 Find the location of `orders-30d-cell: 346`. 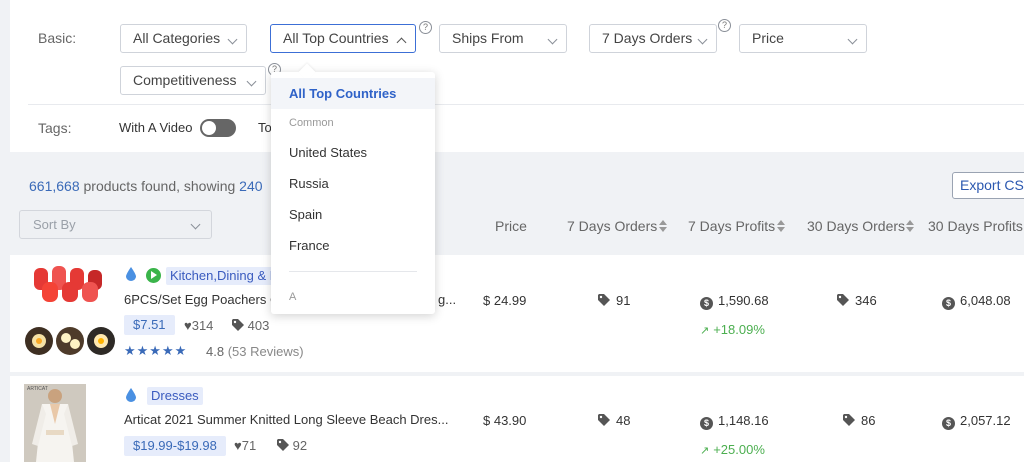

orders-30d-cell: 346 is located at coordinates (857, 300).